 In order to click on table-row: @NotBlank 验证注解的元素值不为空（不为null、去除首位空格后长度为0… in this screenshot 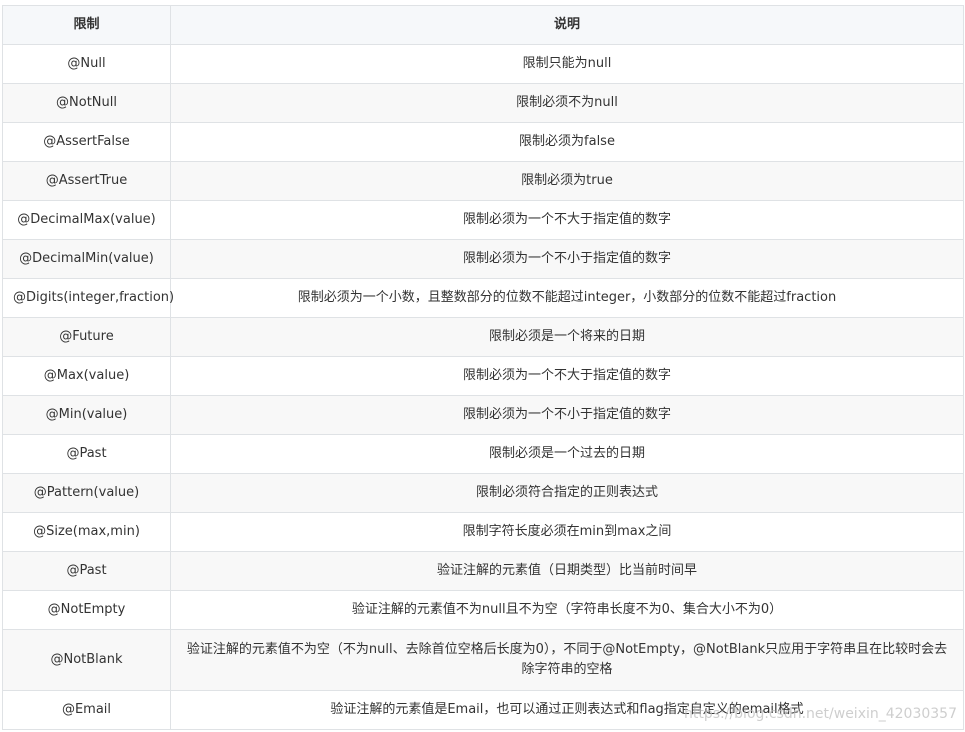, I will do `click(483, 660)`.